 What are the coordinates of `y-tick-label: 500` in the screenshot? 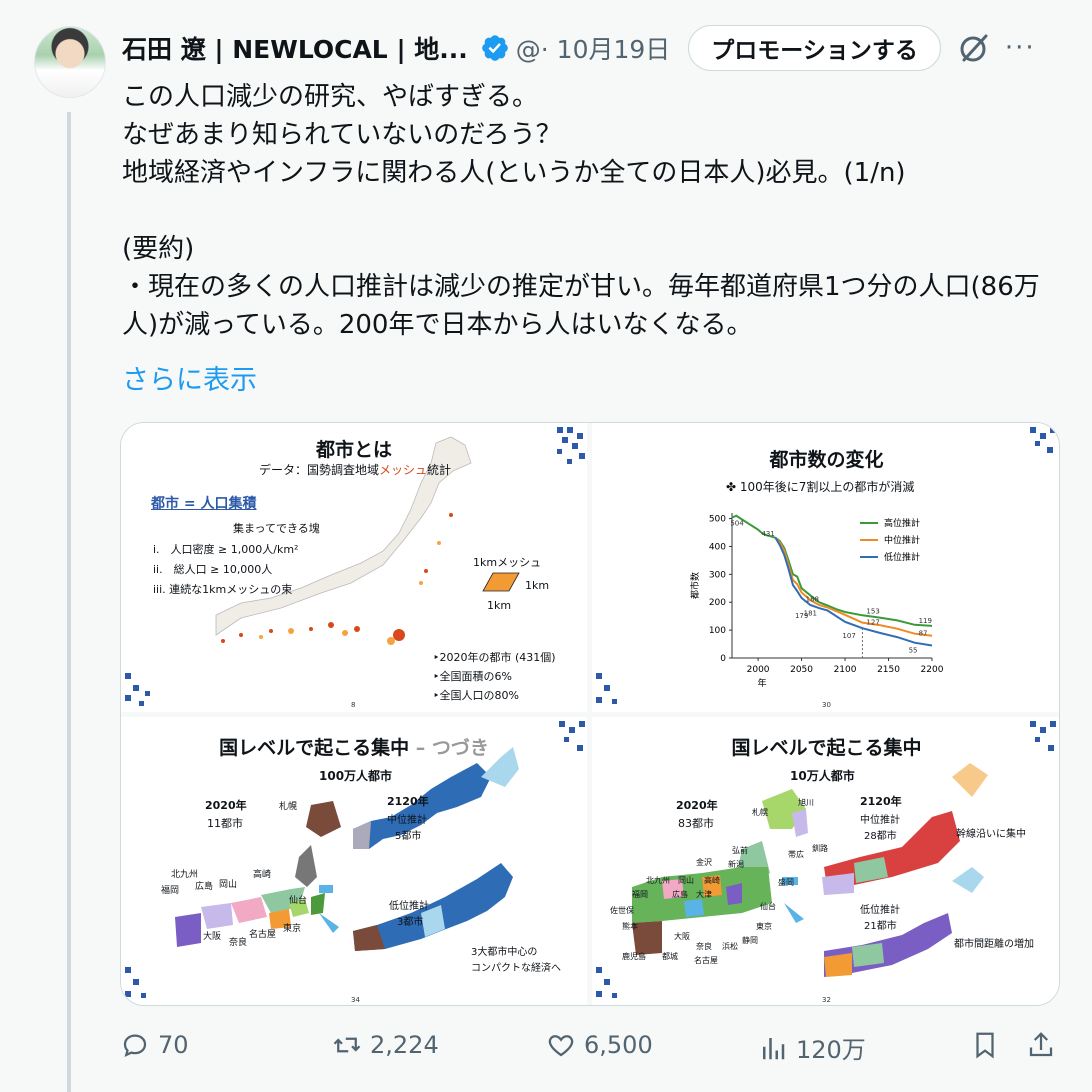 It's located at (717, 520).